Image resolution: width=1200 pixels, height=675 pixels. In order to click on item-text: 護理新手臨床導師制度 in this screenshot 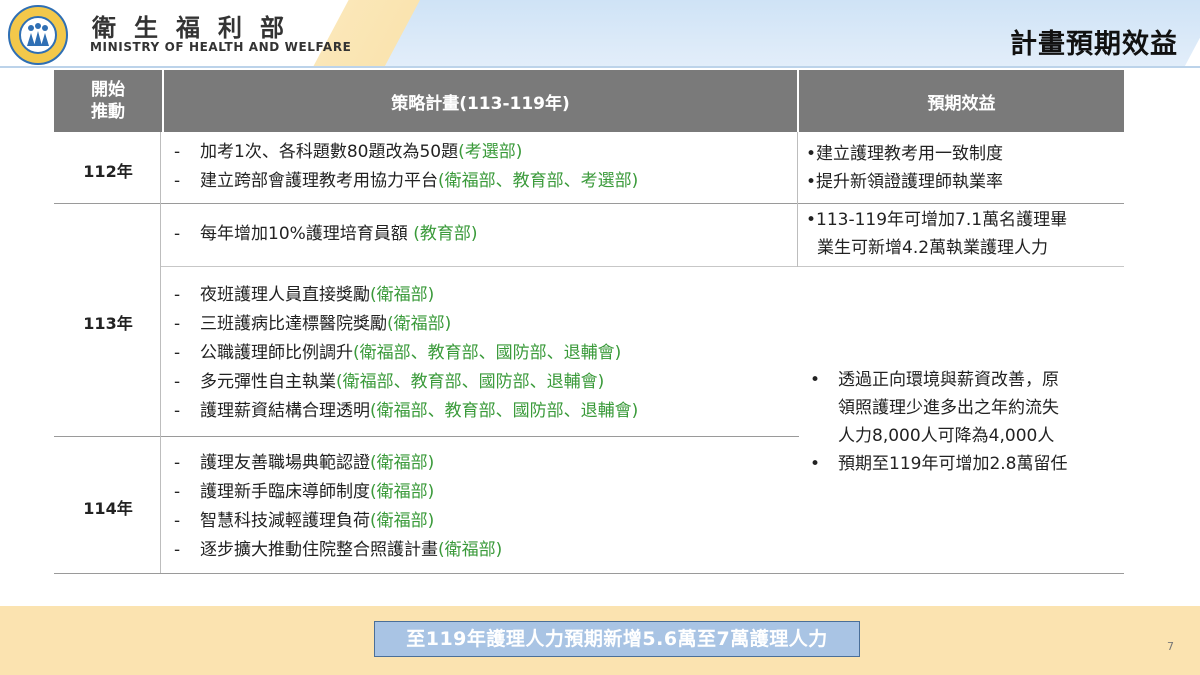, I will do `click(285, 492)`.